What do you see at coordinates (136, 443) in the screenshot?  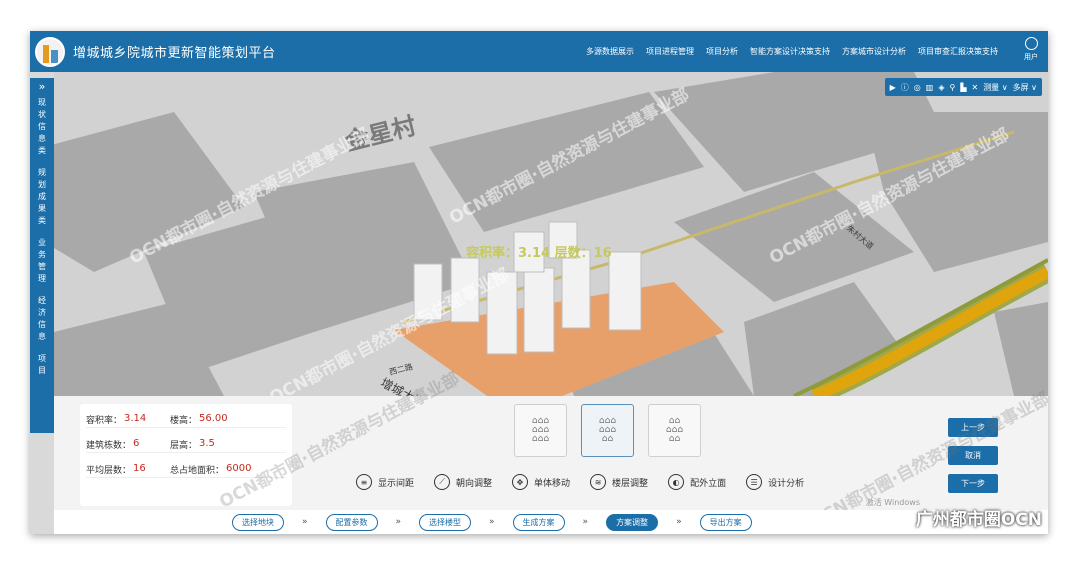 I see `param-value: 6` at bounding box center [136, 443].